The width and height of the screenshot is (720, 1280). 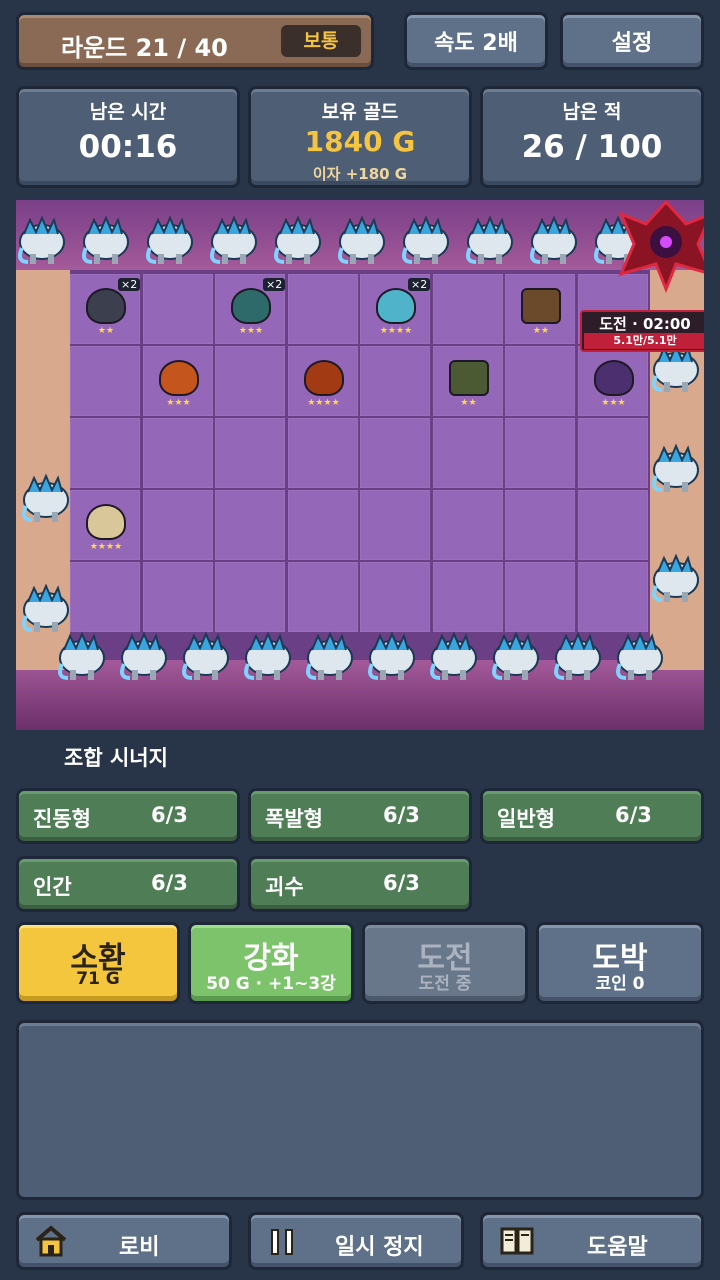 I want to click on time-panel: 남은 시간 00:16, so click(x=128, y=137).